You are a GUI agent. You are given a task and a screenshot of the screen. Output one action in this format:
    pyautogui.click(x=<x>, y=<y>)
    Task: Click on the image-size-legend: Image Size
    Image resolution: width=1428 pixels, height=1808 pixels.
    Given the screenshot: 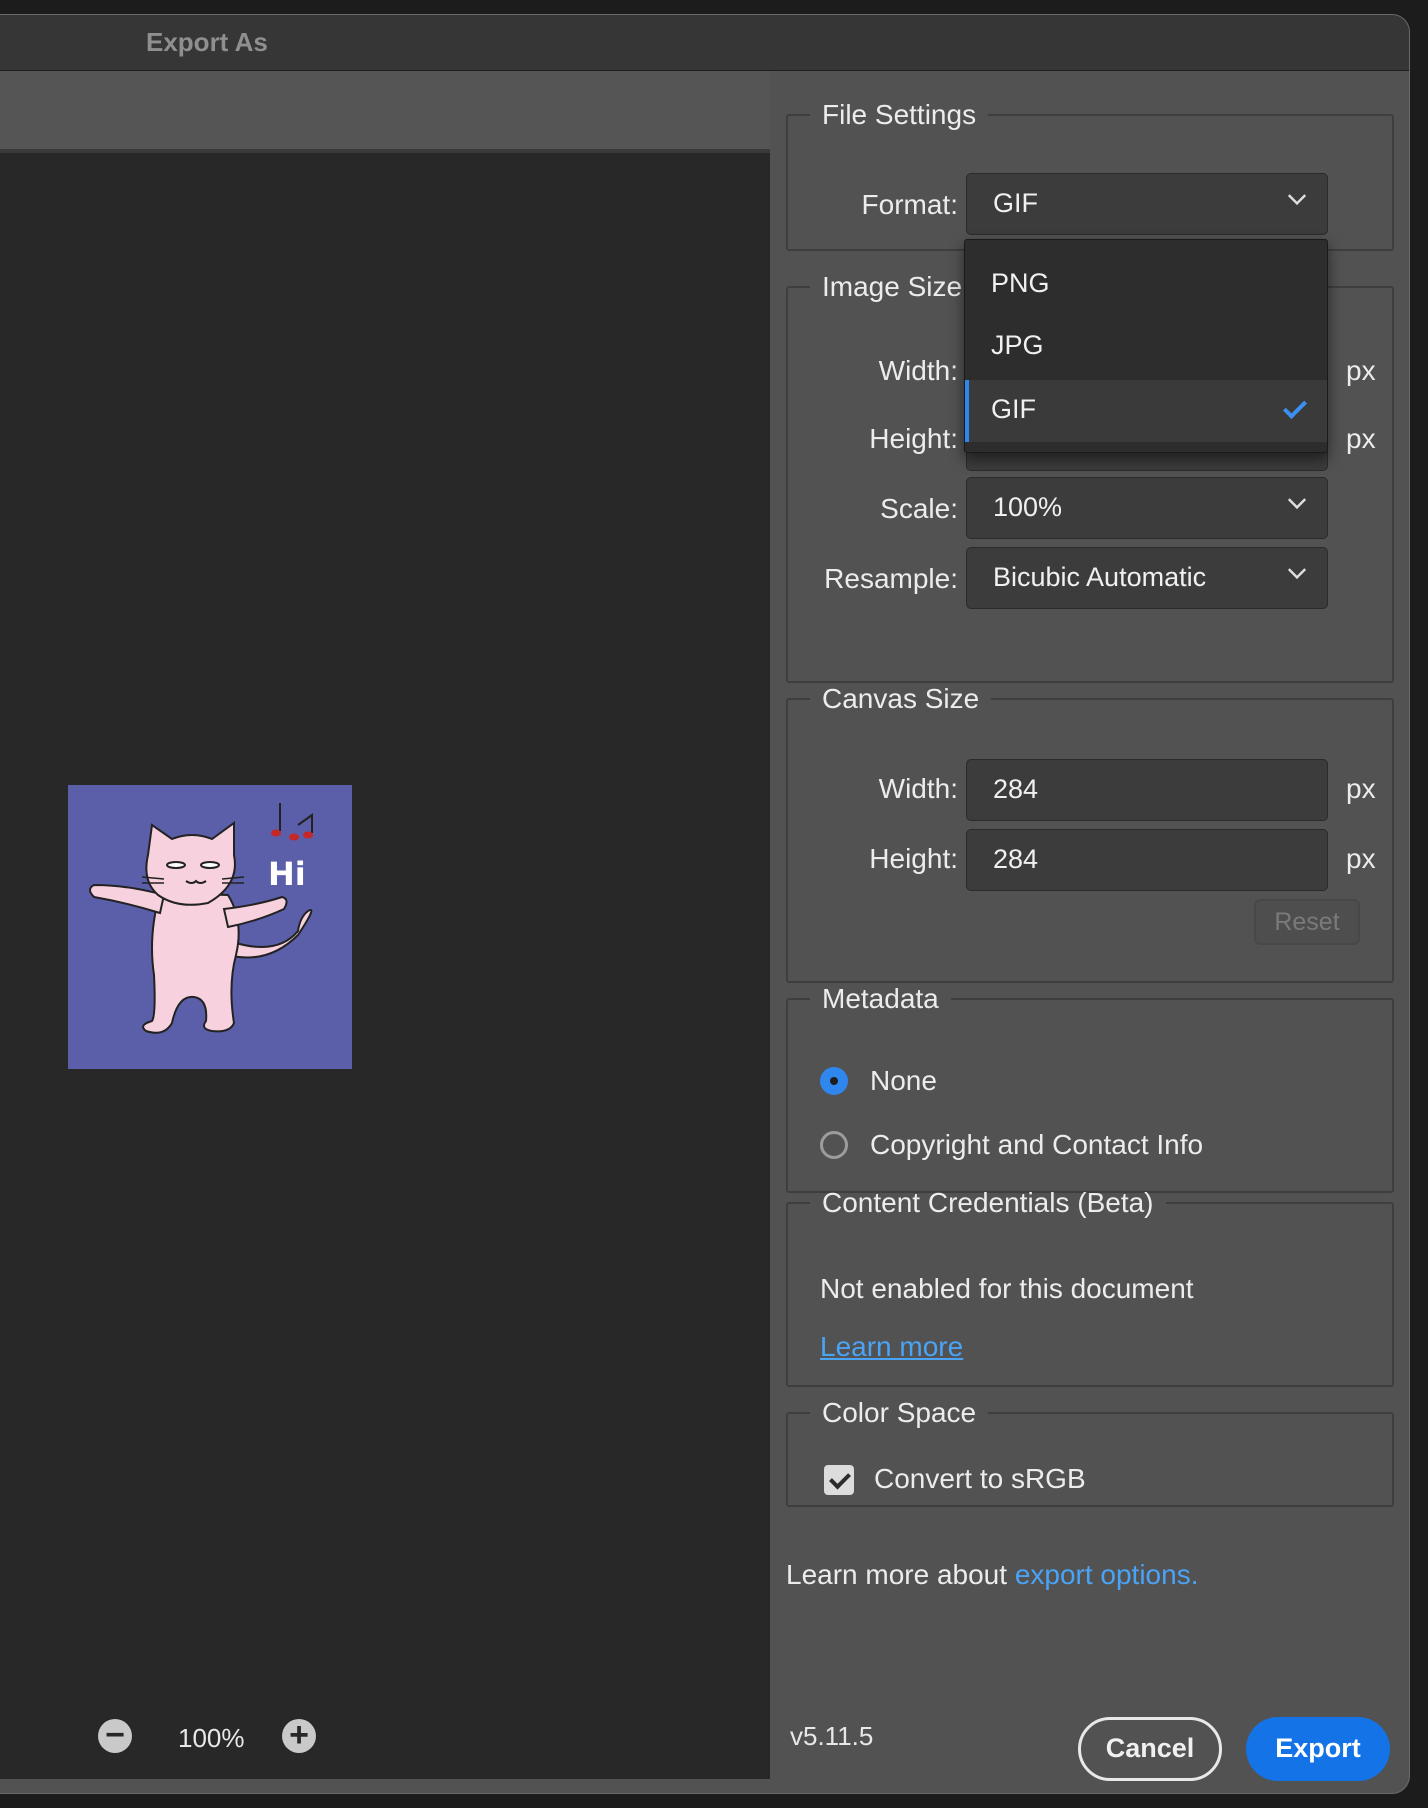 What is the action you would take?
    pyautogui.click(x=892, y=286)
    